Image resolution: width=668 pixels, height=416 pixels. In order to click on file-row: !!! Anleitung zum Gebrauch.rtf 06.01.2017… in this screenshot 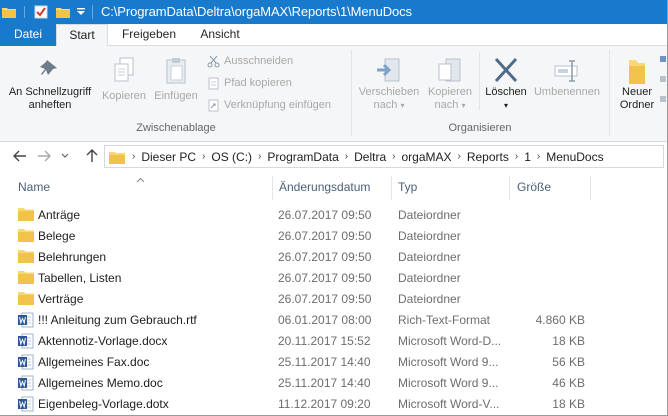, I will do `click(333, 320)`.